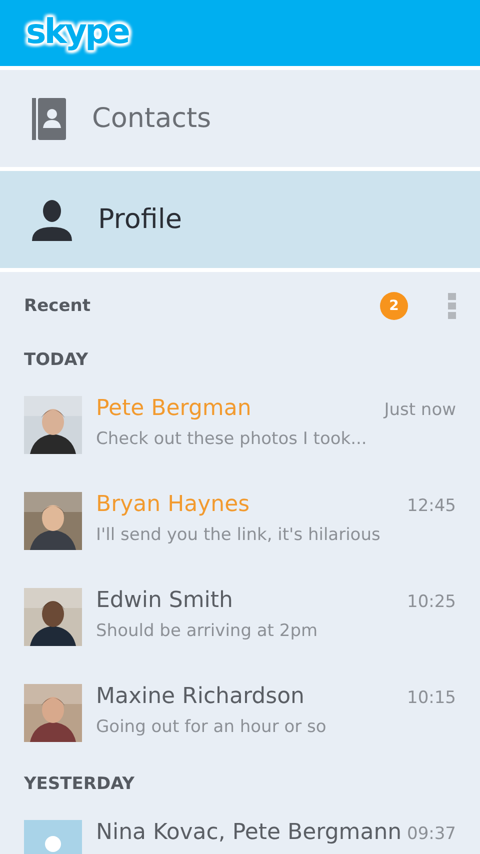 This screenshot has width=480, height=854. What do you see at coordinates (200, 696) in the screenshot?
I see `contact-name: Maxine Richardson` at bounding box center [200, 696].